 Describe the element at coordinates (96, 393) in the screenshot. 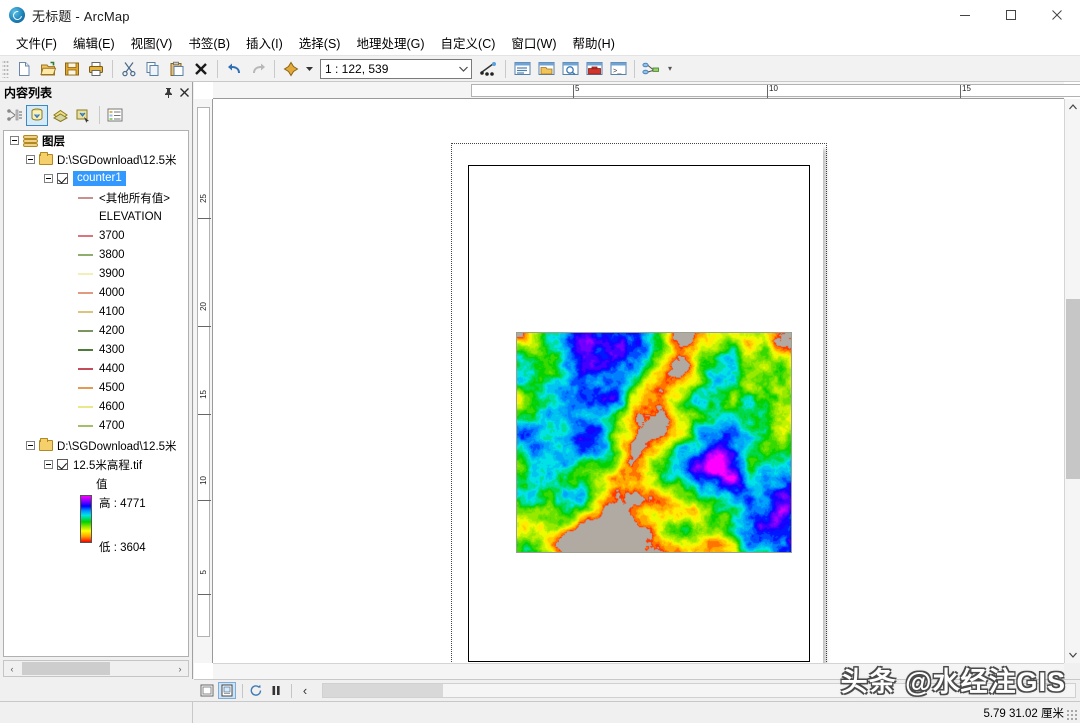

I see `toc-tree: 图层 D:\SGDownload\12.5米 counter1 <其他所有值>` at that location.